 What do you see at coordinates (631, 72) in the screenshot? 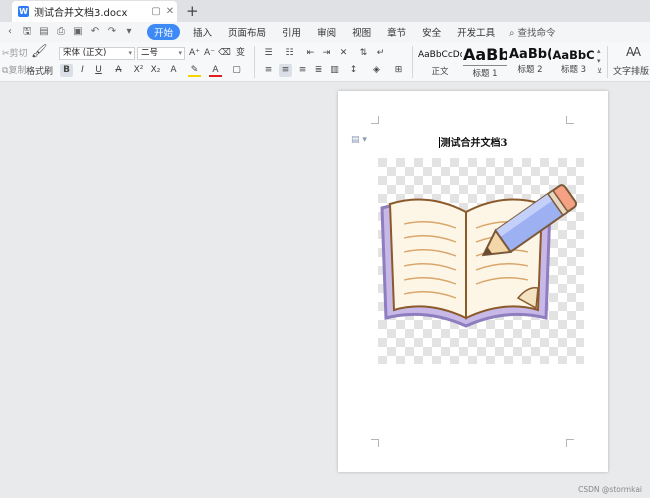
I see `text-layout-label: 文字排版` at bounding box center [631, 72].